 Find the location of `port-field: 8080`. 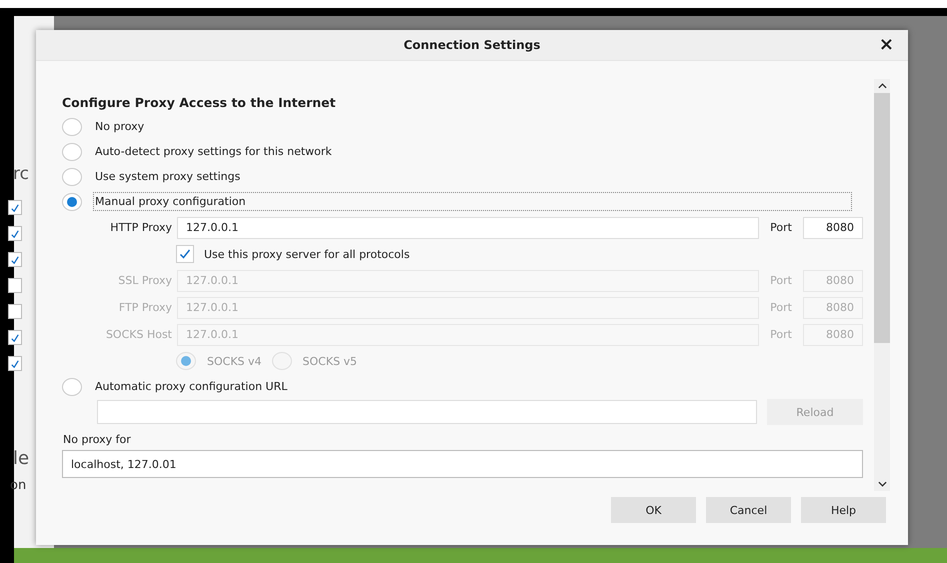

port-field: 8080 is located at coordinates (833, 227).